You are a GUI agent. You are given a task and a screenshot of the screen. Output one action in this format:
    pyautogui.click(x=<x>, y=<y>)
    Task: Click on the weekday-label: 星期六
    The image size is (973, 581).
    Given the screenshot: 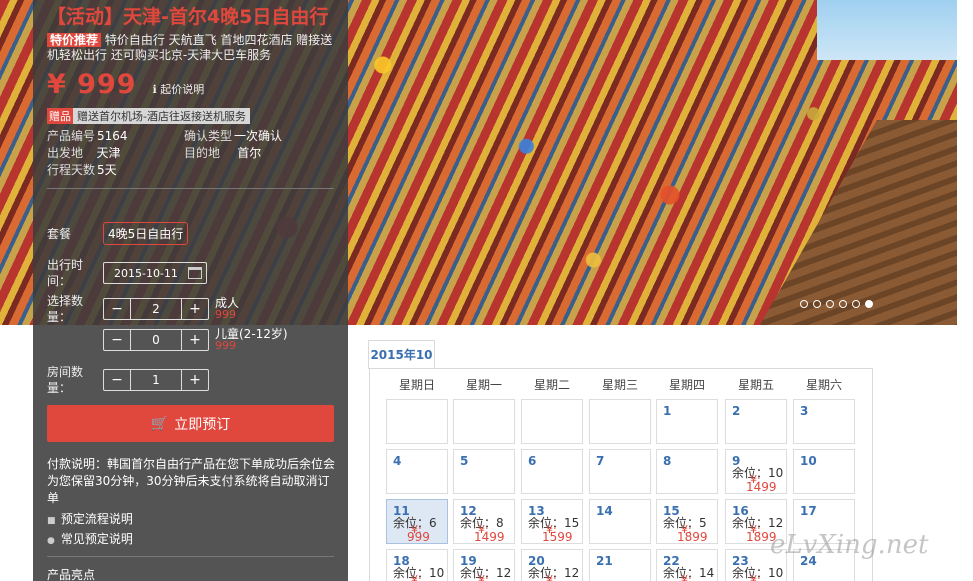 What is the action you would take?
    pyautogui.click(x=823, y=385)
    